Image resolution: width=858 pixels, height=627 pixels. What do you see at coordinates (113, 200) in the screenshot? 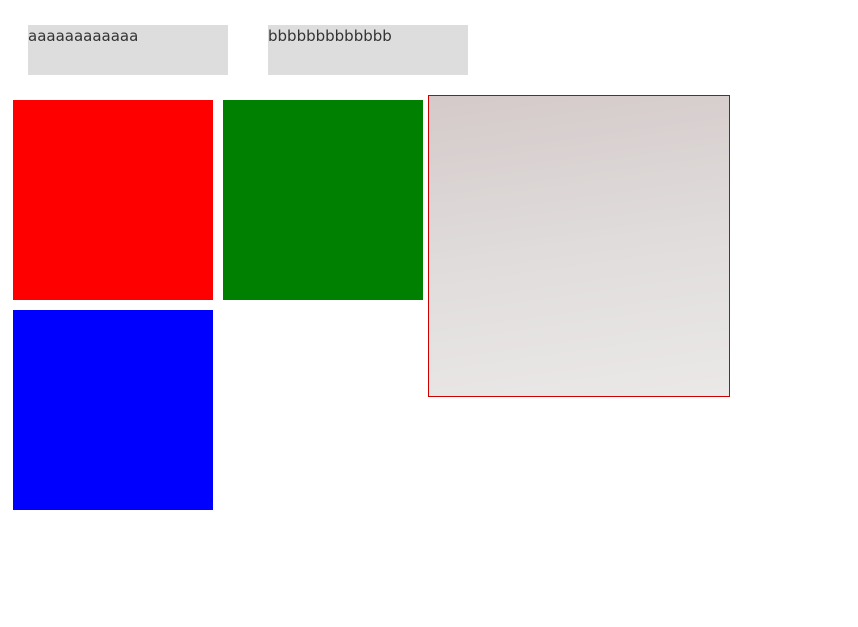
I see `red-tile` at bounding box center [113, 200].